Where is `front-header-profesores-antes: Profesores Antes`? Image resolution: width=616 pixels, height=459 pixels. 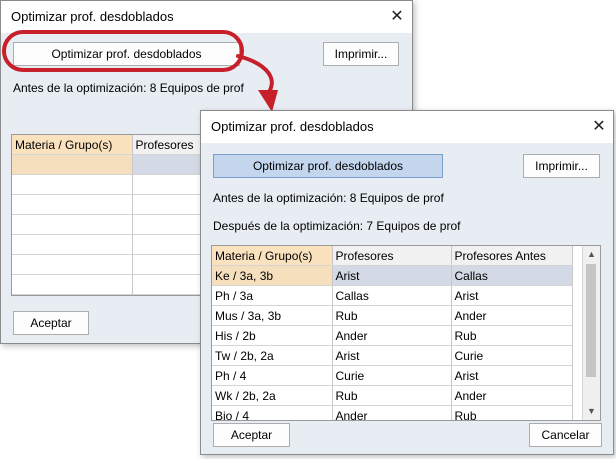
front-header-profesores-antes: Profesores Antes is located at coordinates (512, 256).